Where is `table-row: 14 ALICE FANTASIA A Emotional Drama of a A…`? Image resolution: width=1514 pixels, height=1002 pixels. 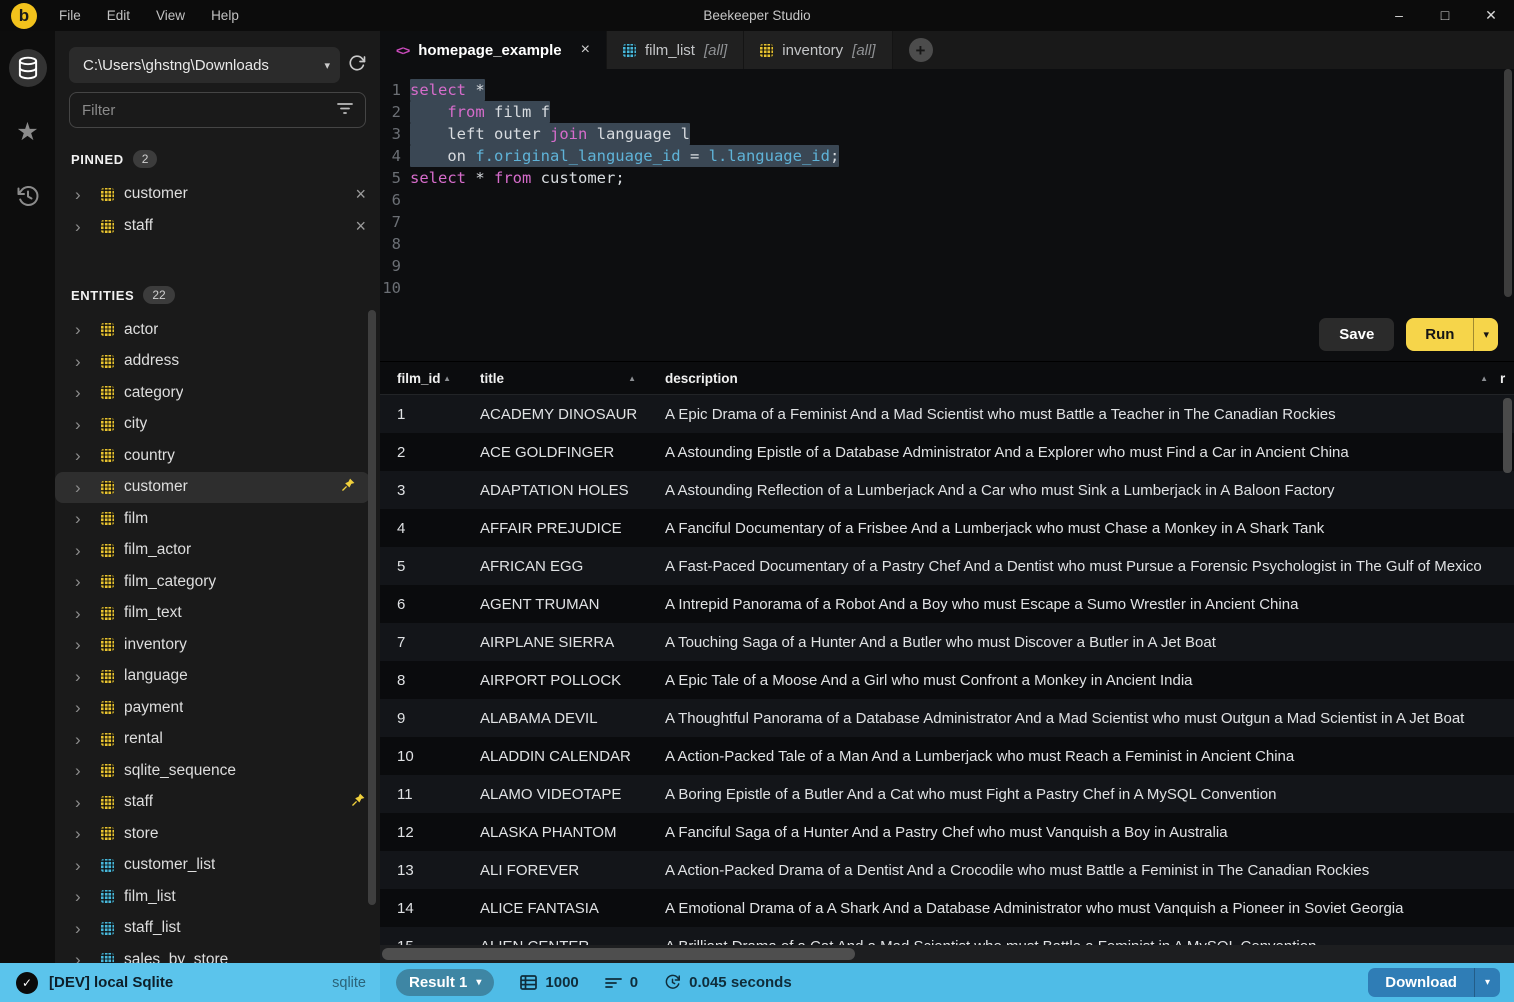
table-row: 14 ALICE FANTASIA A Emotional Drama of a A… is located at coordinates (947, 908).